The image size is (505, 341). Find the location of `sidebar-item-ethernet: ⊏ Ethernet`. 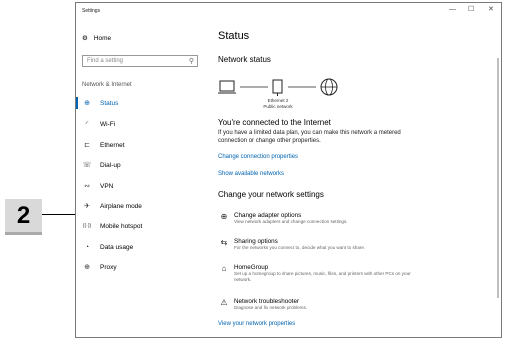

sidebar-item-ethernet: ⊏ Ethernet is located at coordinates (139, 145).